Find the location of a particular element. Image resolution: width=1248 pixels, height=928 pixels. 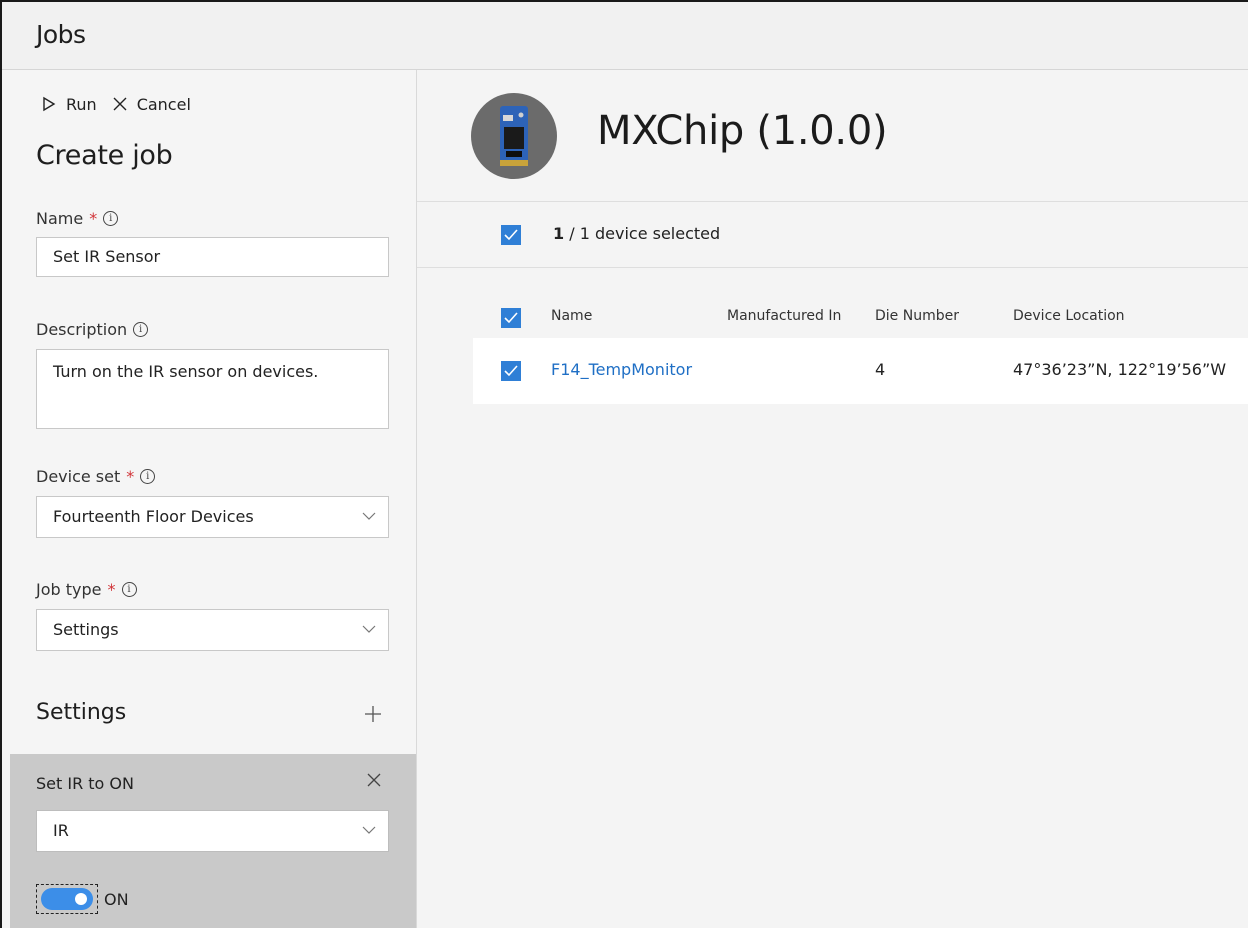

job-type-select: Settings is located at coordinates (212, 630).